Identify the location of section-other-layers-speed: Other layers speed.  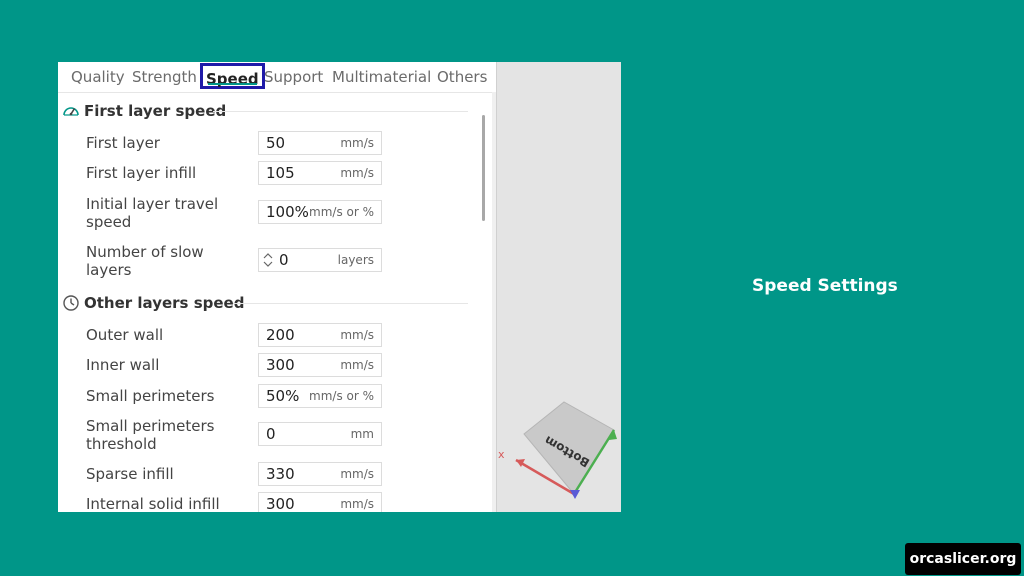
(153, 303).